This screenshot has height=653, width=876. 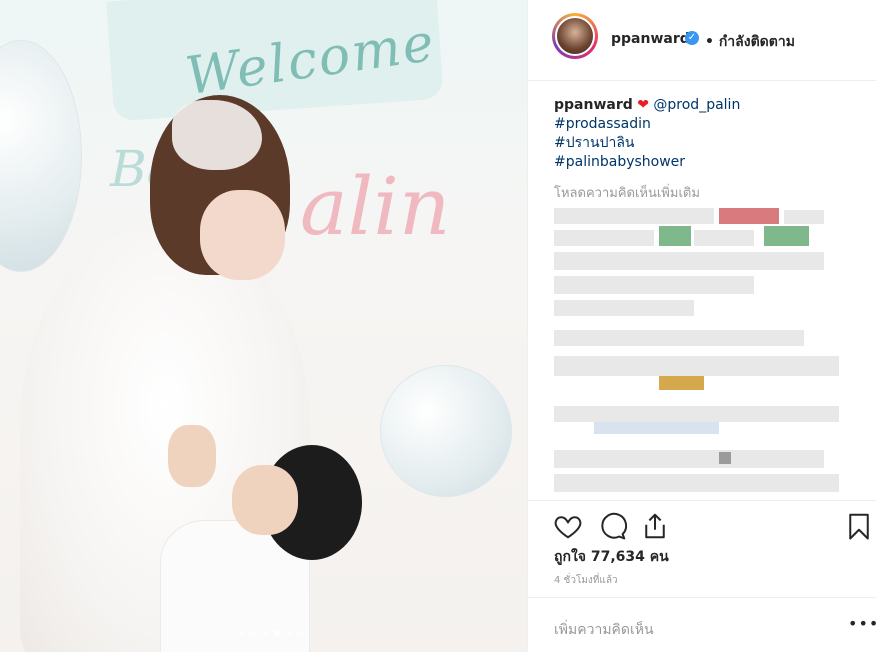 I want to click on more-options-icon: •••, so click(x=862, y=623).